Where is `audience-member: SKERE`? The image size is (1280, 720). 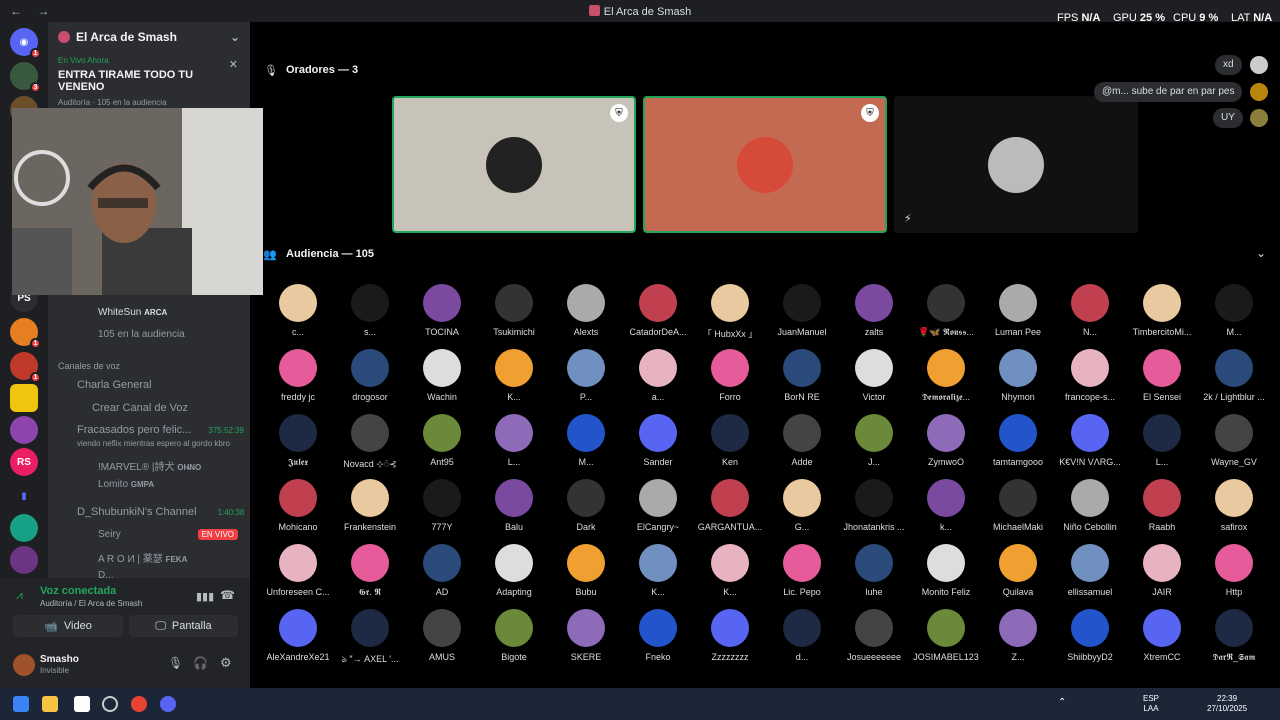
audience-member: SKERE is located at coordinates (586, 635).